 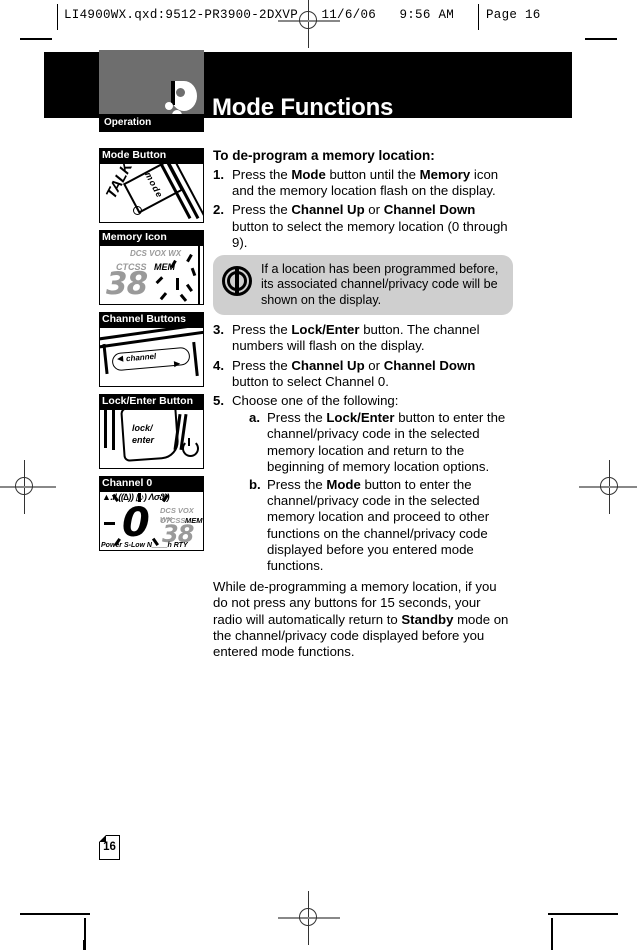 I want to click on step-number: 2., so click(x=218, y=210).